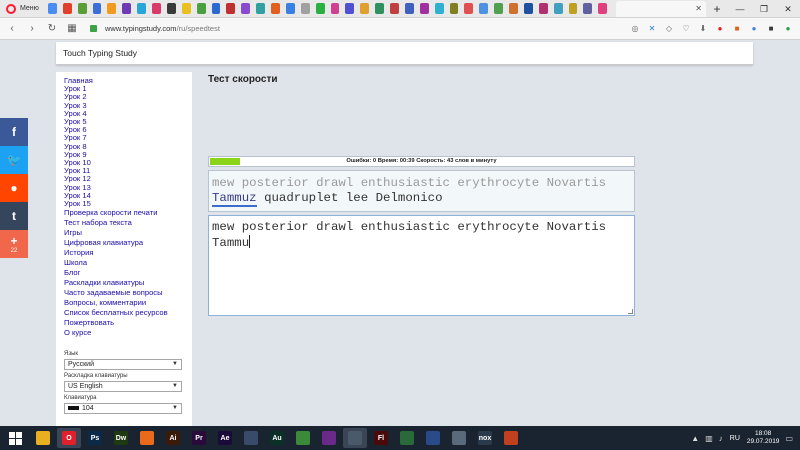 The height and width of the screenshot is (450, 800). Describe the element at coordinates (225, 438) in the screenshot. I see `taskbar-app-after-effects: Ae` at that location.